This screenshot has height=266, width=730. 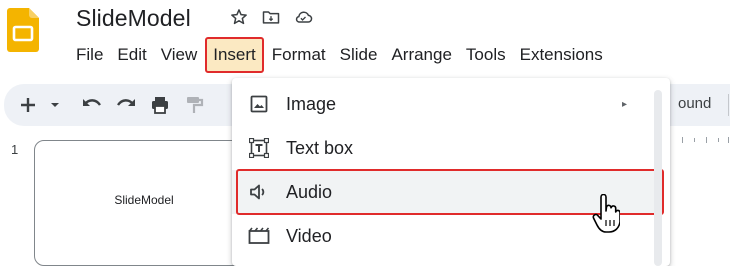 I want to click on menu-scrollbar, so click(x=658, y=178).